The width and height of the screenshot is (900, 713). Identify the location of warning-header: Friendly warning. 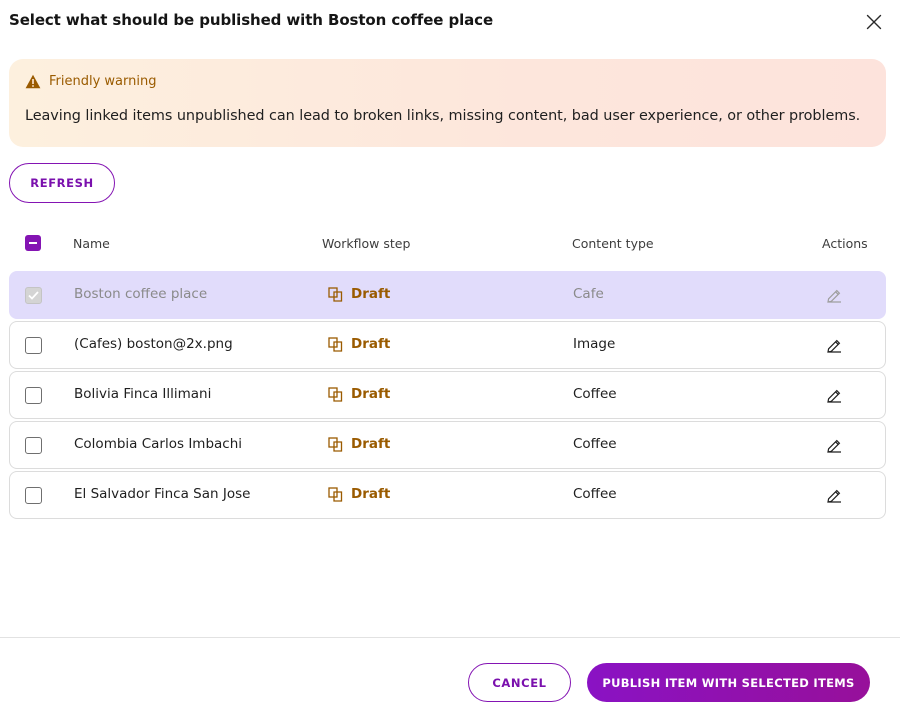
(90, 81).